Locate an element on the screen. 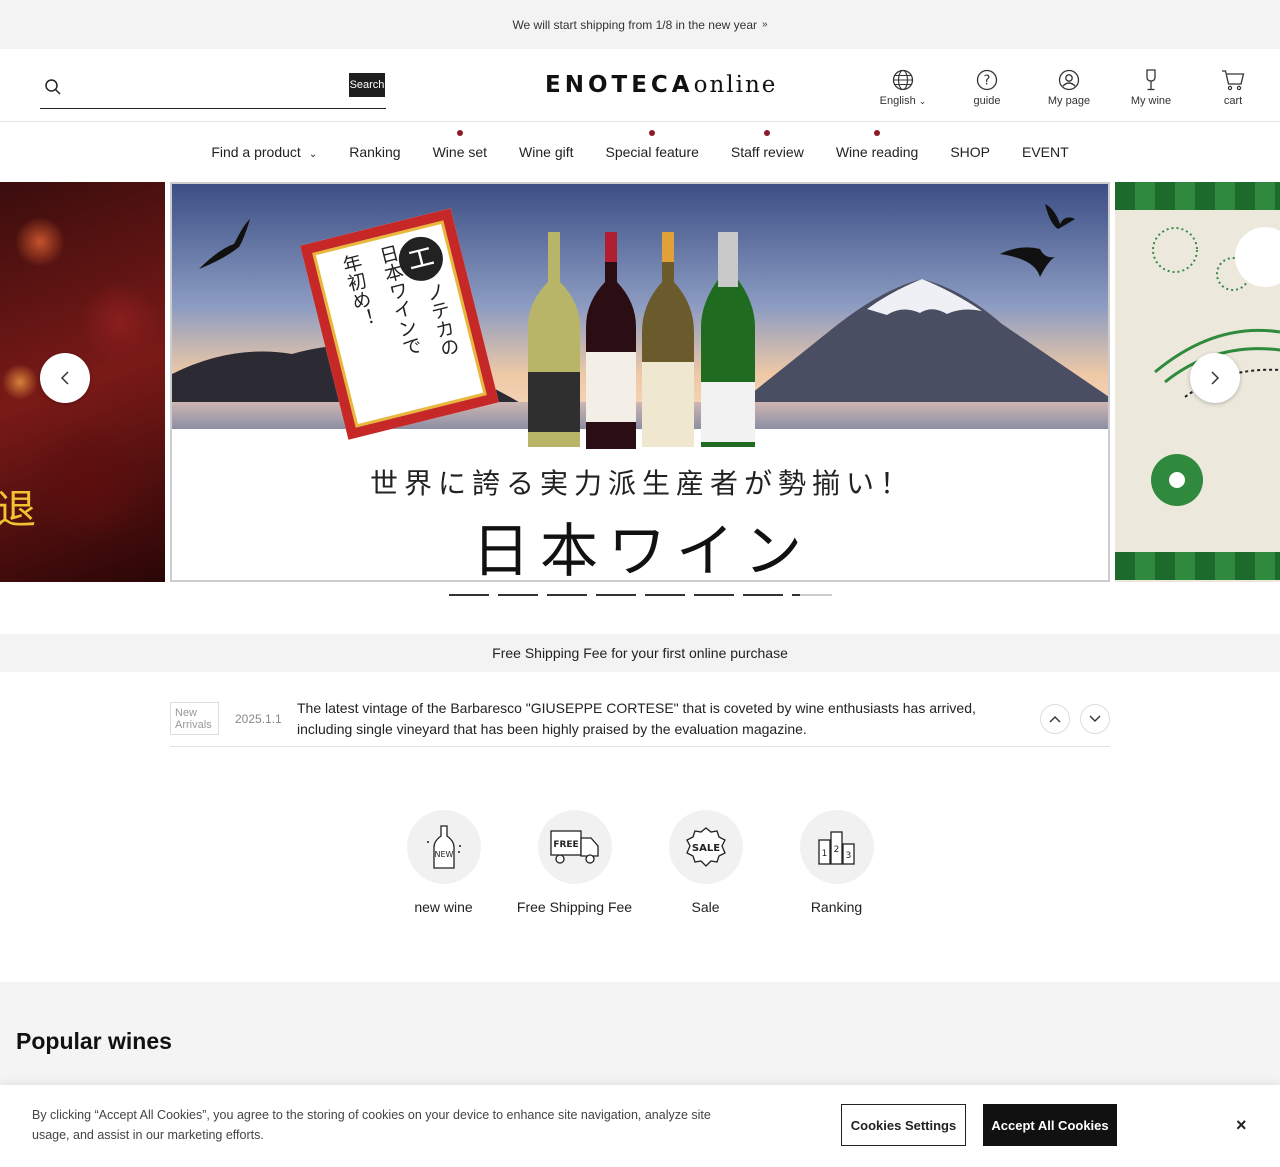 Image resolution: width=1280 pixels, height=1167 pixels. nav-staff-review: Staff review is located at coordinates (767, 145).